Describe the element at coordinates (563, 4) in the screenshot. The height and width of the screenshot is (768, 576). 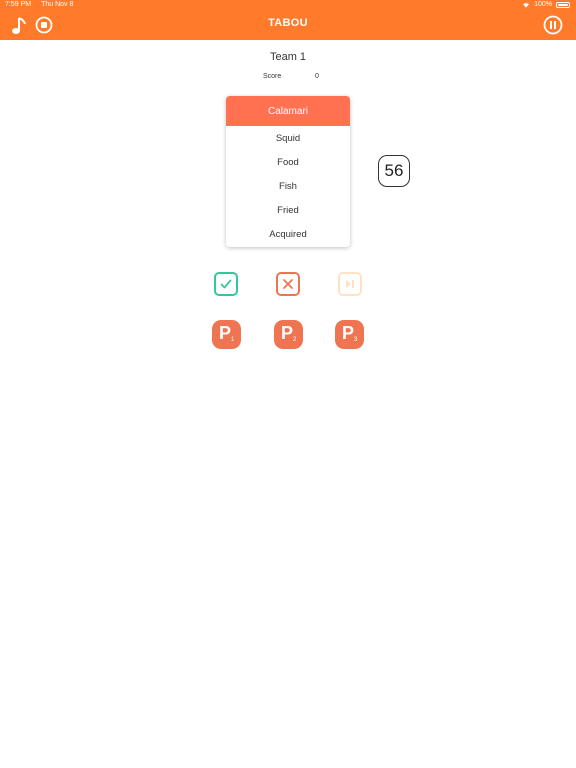
I see `battery-icon` at that location.